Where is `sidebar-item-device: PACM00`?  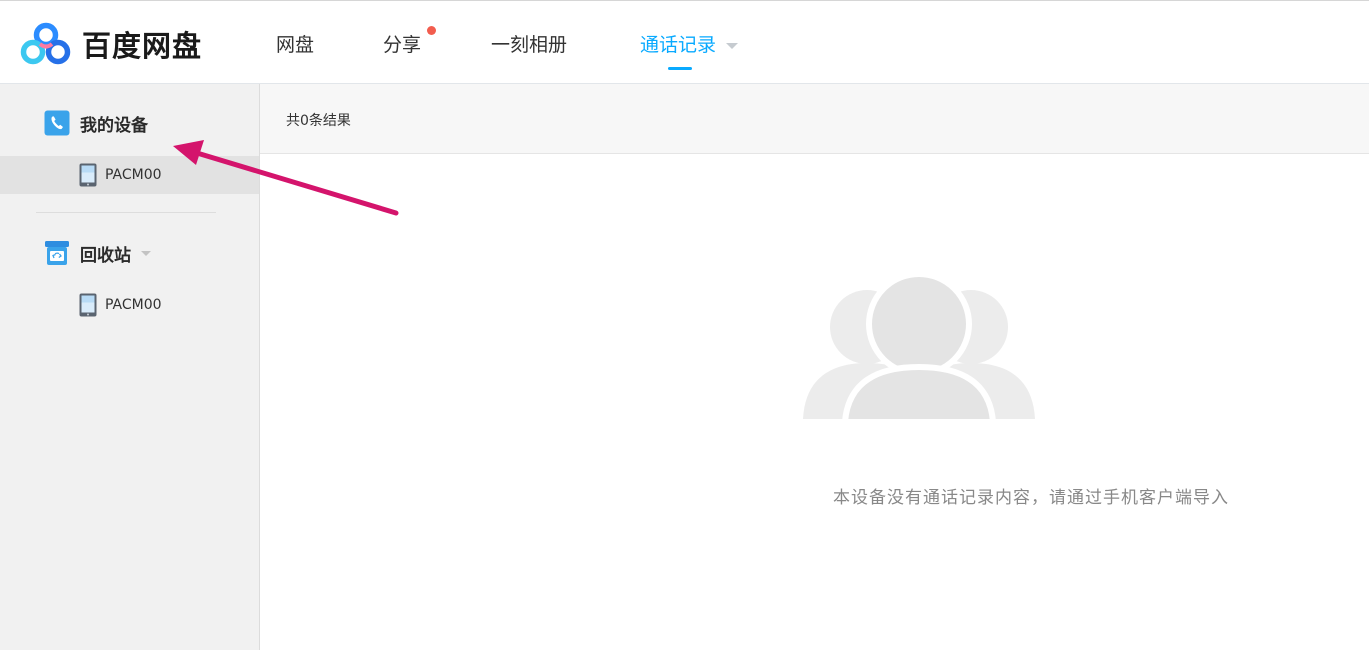
sidebar-item-device: PACM00 is located at coordinates (129, 175).